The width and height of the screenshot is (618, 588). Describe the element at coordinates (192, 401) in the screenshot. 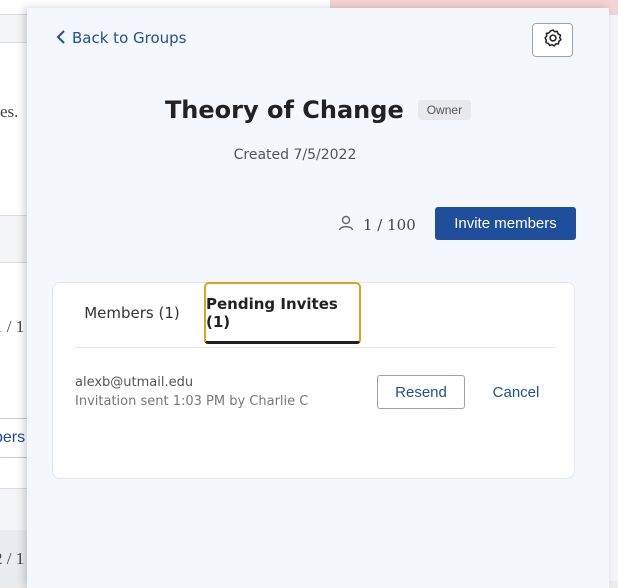

I see `invite-meta: Invitation sent 1:03 PM by Charlie C` at that location.